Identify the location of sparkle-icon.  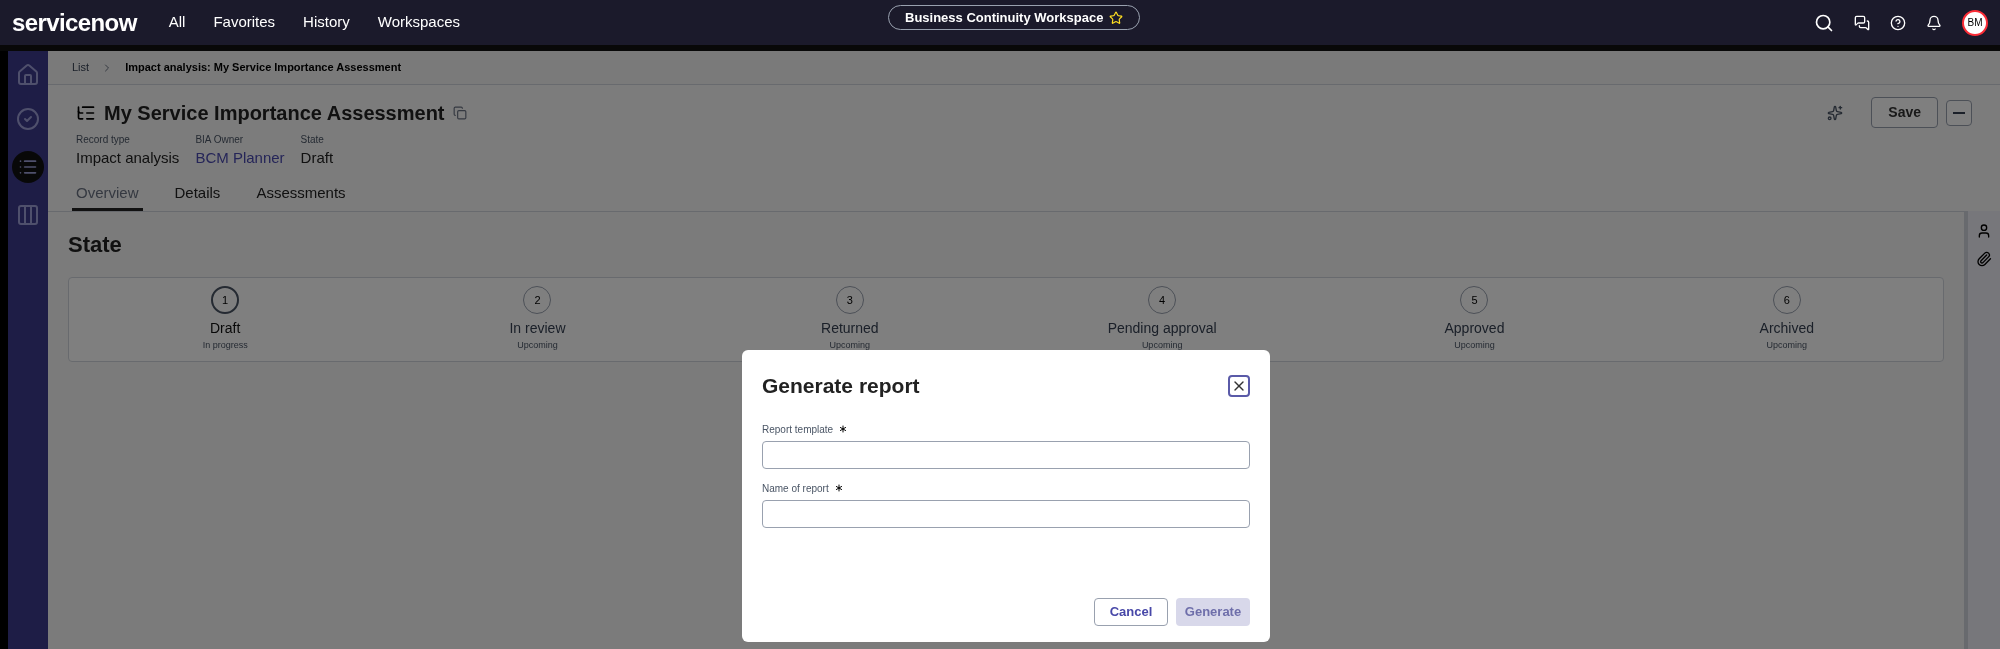
(1835, 112).